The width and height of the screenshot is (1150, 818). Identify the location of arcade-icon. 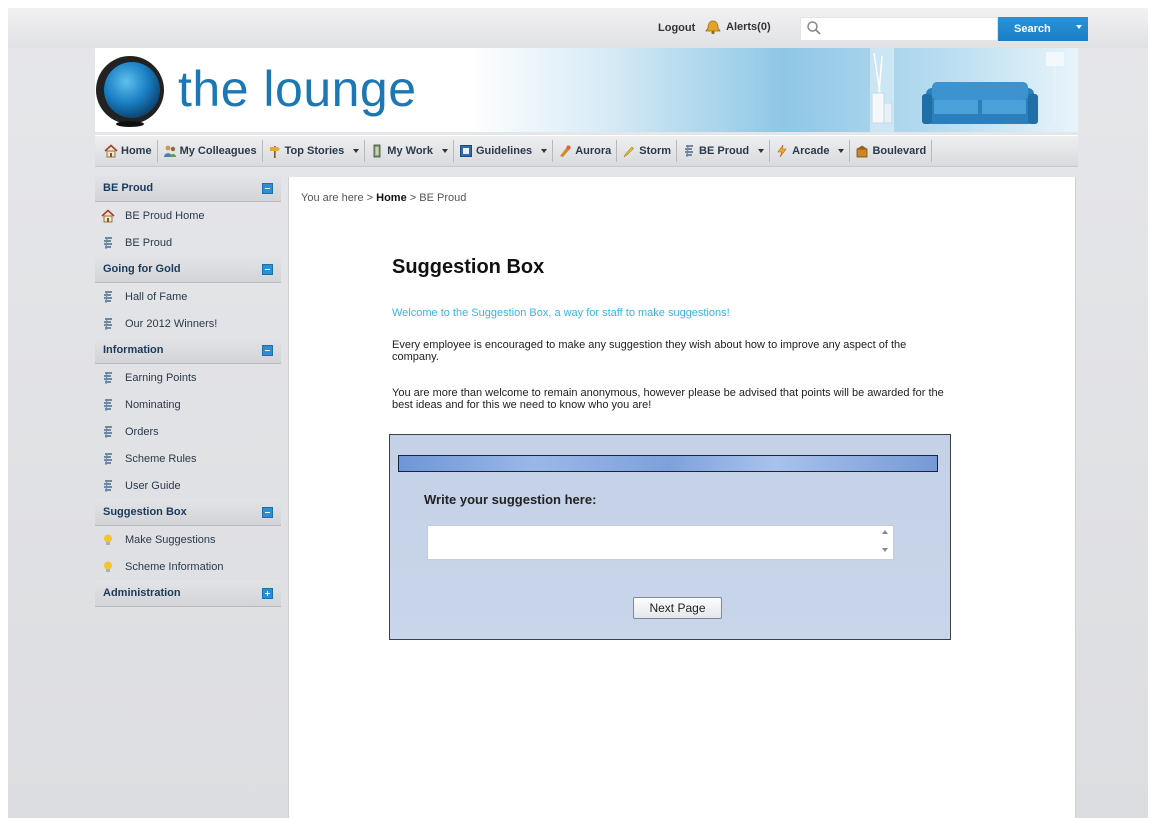
(782, 151).